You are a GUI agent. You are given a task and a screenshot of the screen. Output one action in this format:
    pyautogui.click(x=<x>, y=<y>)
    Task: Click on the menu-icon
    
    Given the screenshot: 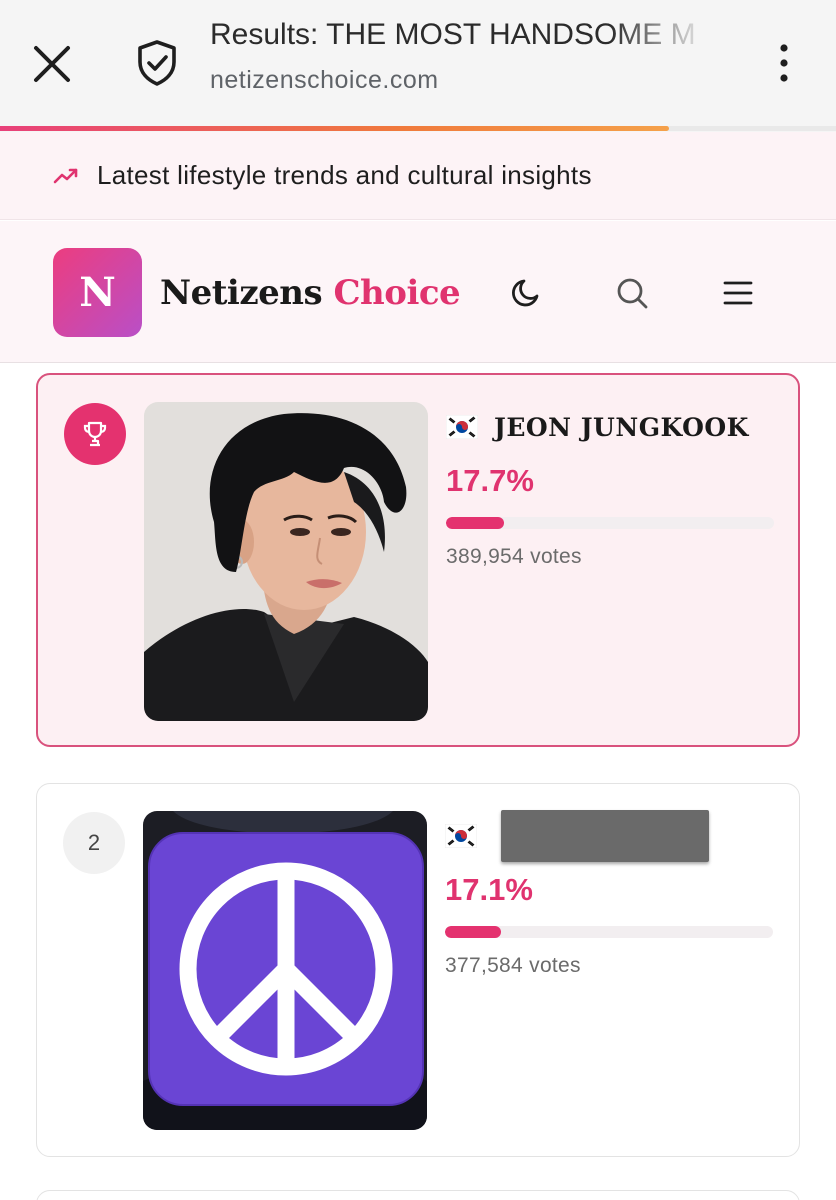 What is the action you would take?
    pyautogui.click(x=738, y=293)
    